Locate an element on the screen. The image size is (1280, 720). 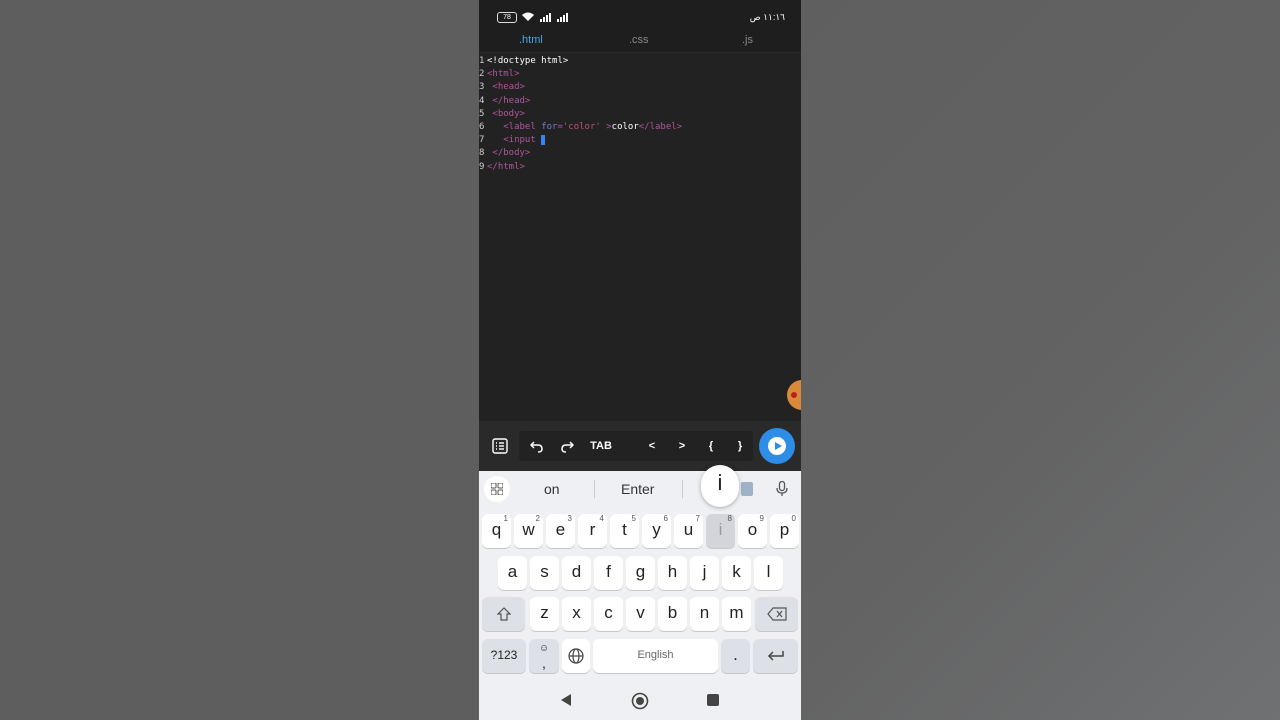
shift-key is located at coordinates (503, 614).